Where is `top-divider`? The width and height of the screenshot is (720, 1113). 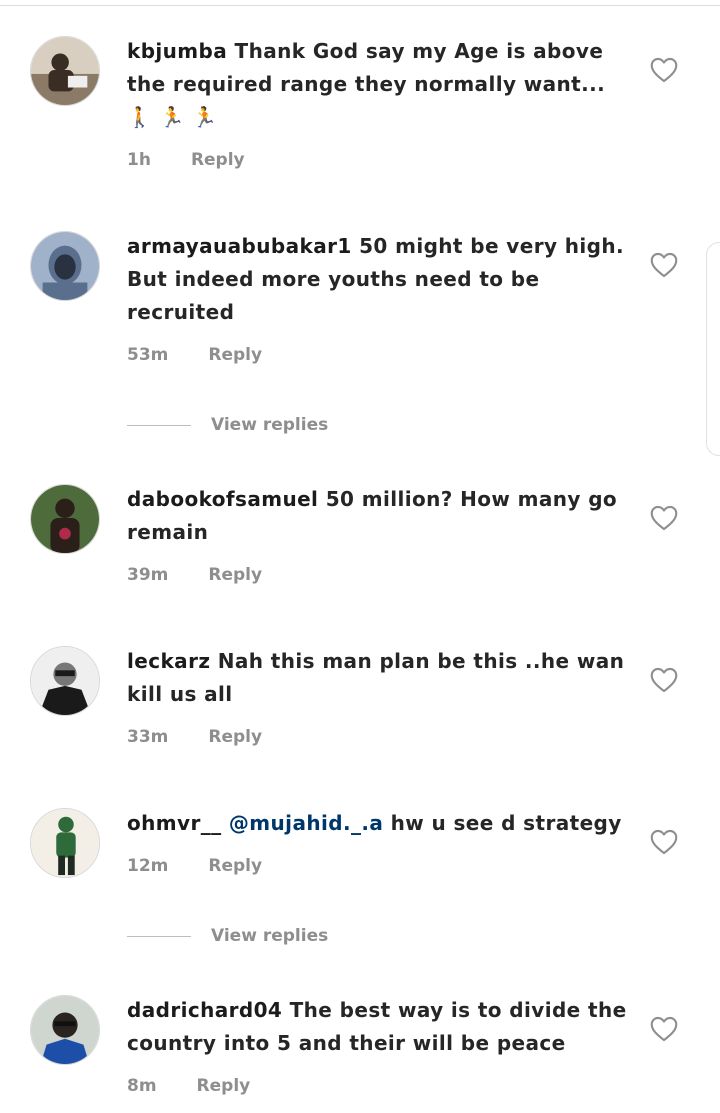
top-divider is located at coordinates (360, 5).